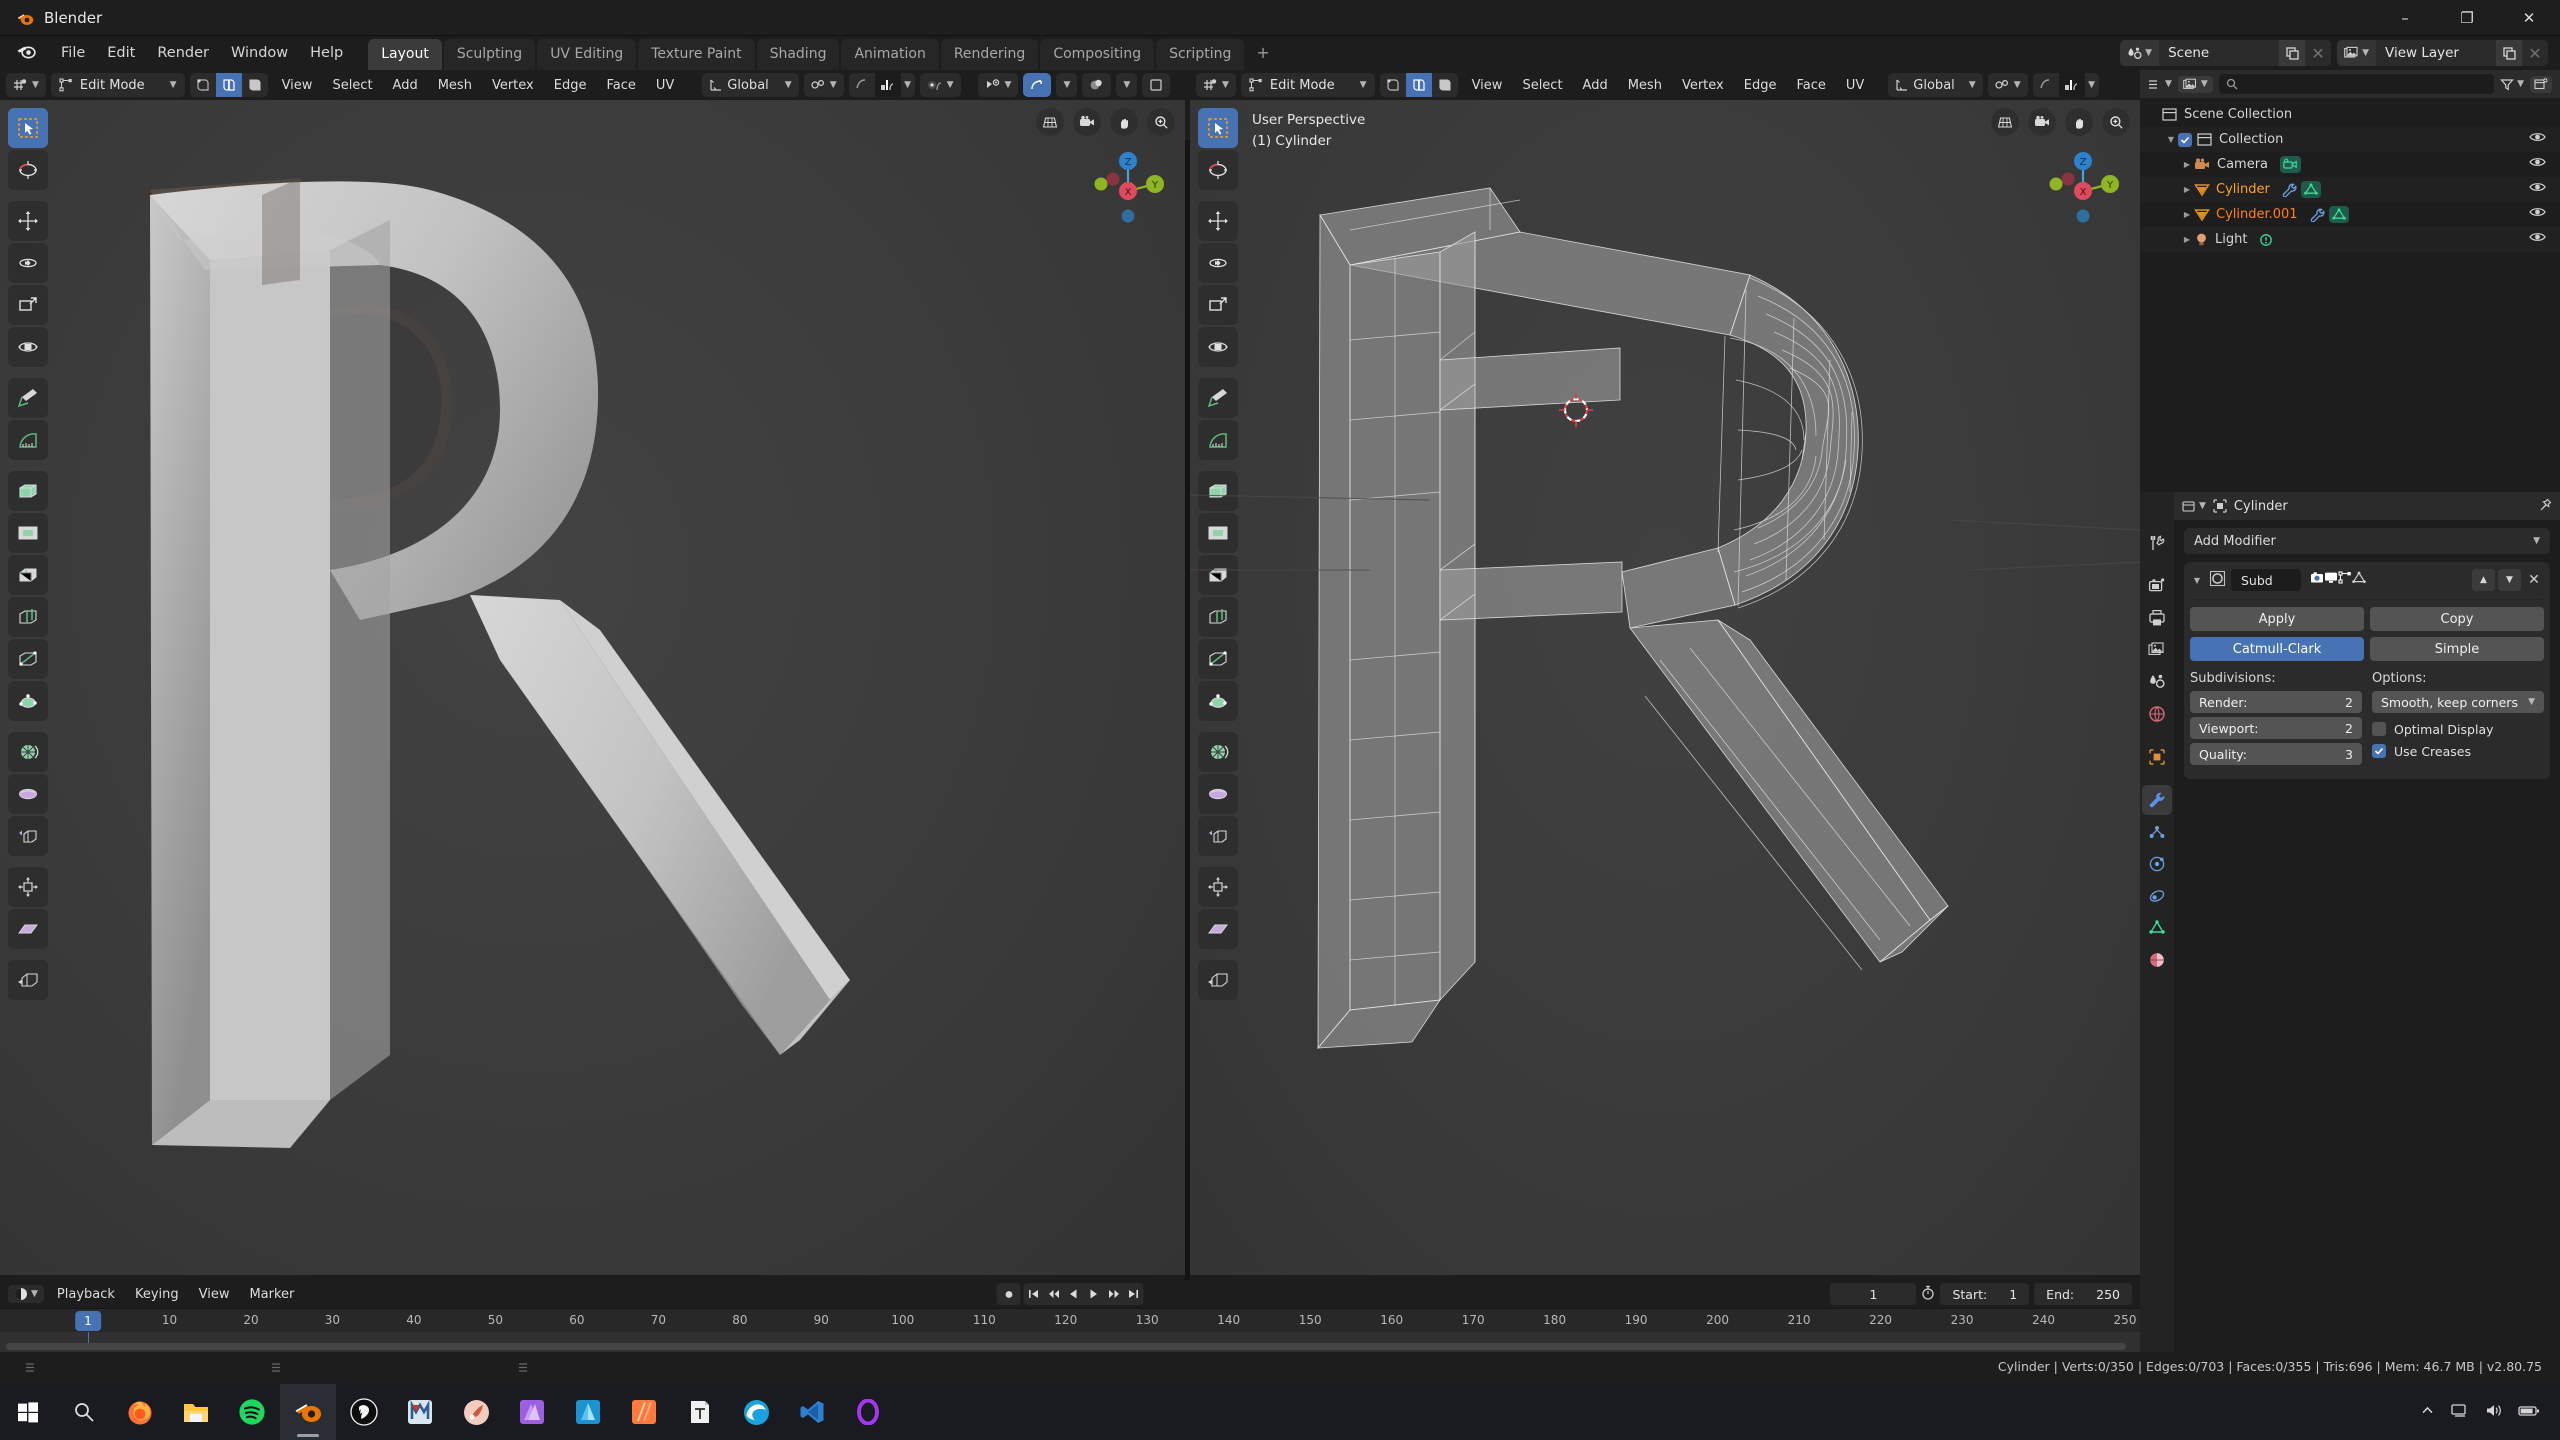 This screenshot has height=1440, width=2560. I want to click on proportional-edit-right: ▼, so click(2065, 85).